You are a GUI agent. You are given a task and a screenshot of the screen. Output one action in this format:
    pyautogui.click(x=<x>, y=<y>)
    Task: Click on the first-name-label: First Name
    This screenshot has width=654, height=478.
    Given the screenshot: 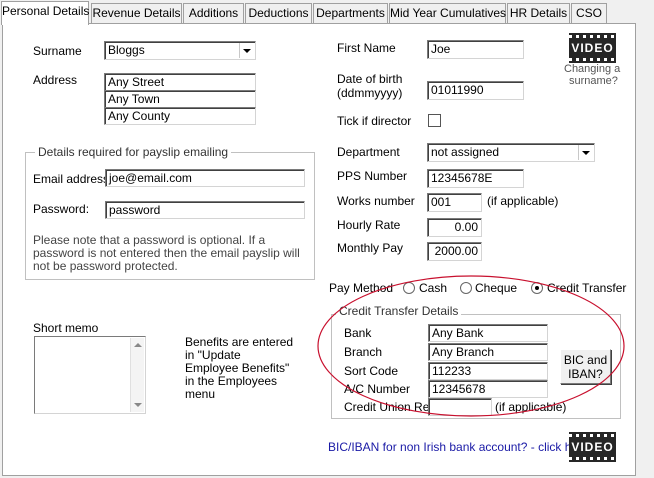 What is the action you would take?
    pyautogui.click(x=366, y=48)
    